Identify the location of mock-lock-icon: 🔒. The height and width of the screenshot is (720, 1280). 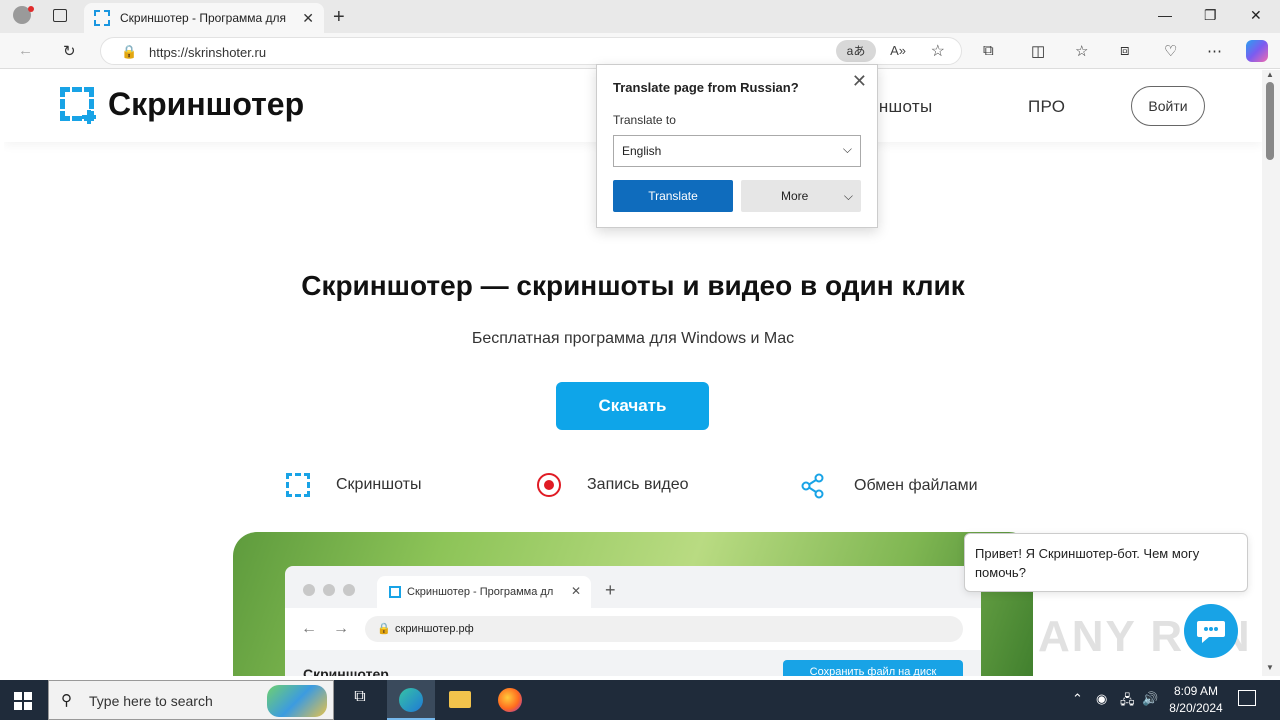
(384, 629).